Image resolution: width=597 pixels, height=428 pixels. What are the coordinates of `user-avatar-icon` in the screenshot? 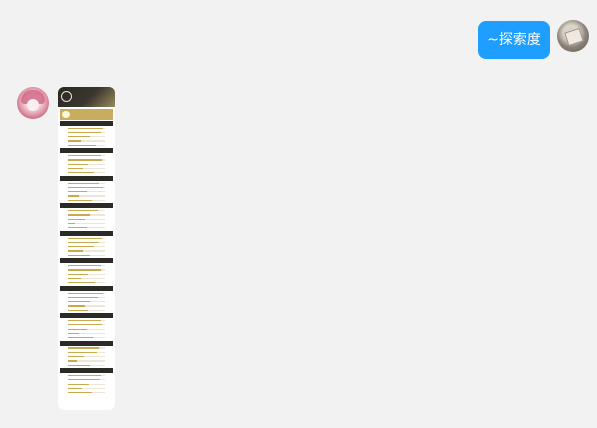 It's located at (573, 36).